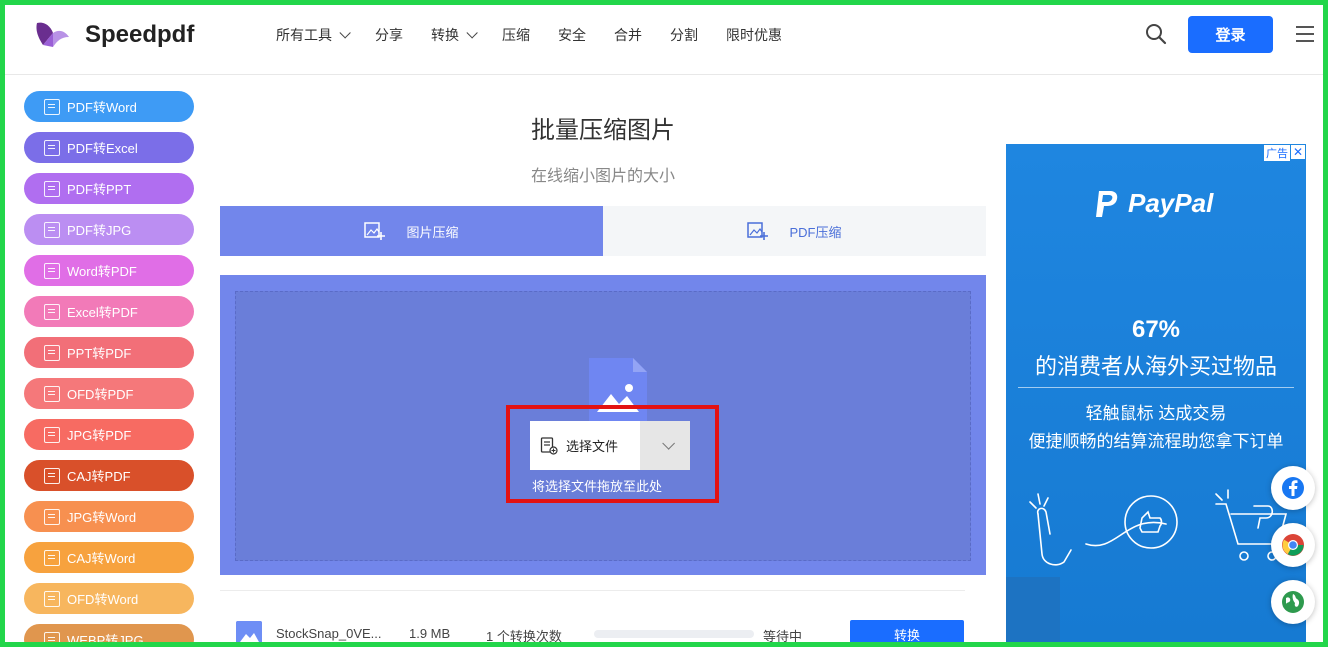 The image size is (1328, 647). I want to click on facebook-icon, so click(1293, 488).